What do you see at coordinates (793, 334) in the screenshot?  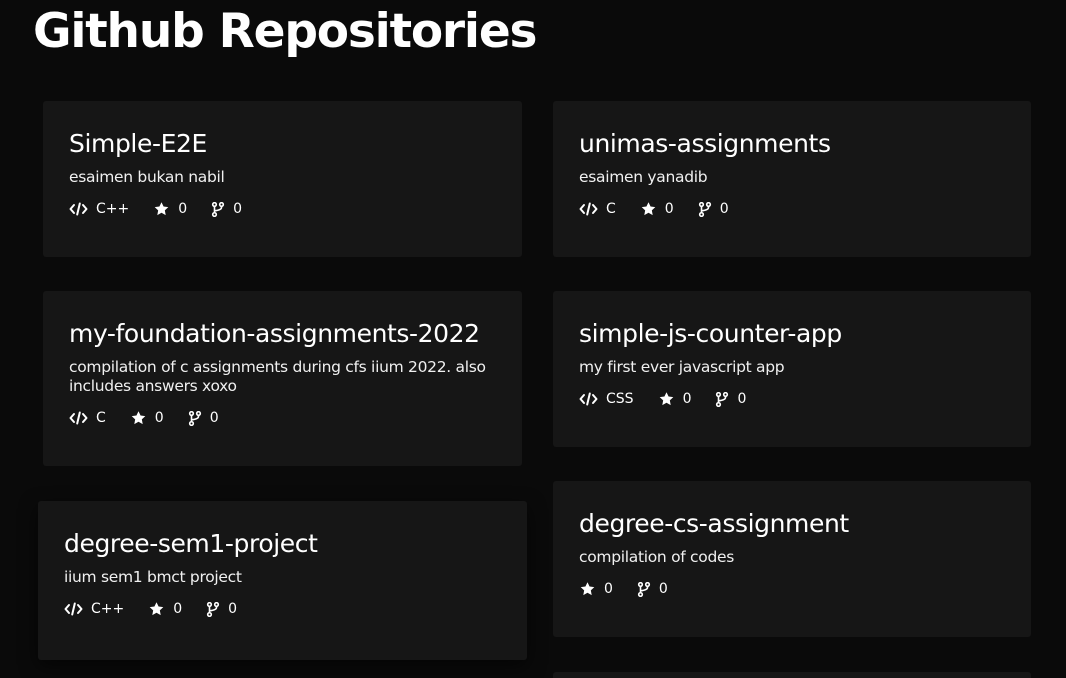 I see `repo-name: simple-js-counter-app` at bounding box center [793, 334].